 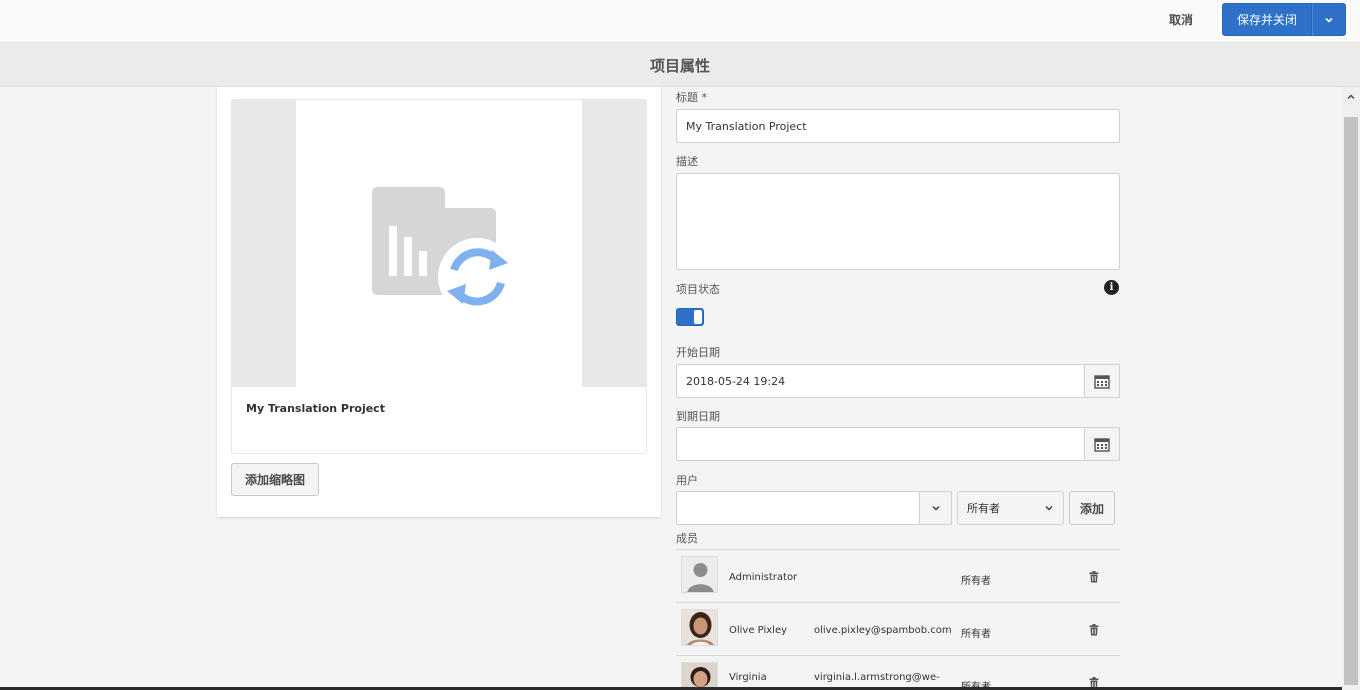 What do you see at coordinates (1111, 287) in the screenshot?
I see `info-icon: i` at bounding box center [1111, 287].